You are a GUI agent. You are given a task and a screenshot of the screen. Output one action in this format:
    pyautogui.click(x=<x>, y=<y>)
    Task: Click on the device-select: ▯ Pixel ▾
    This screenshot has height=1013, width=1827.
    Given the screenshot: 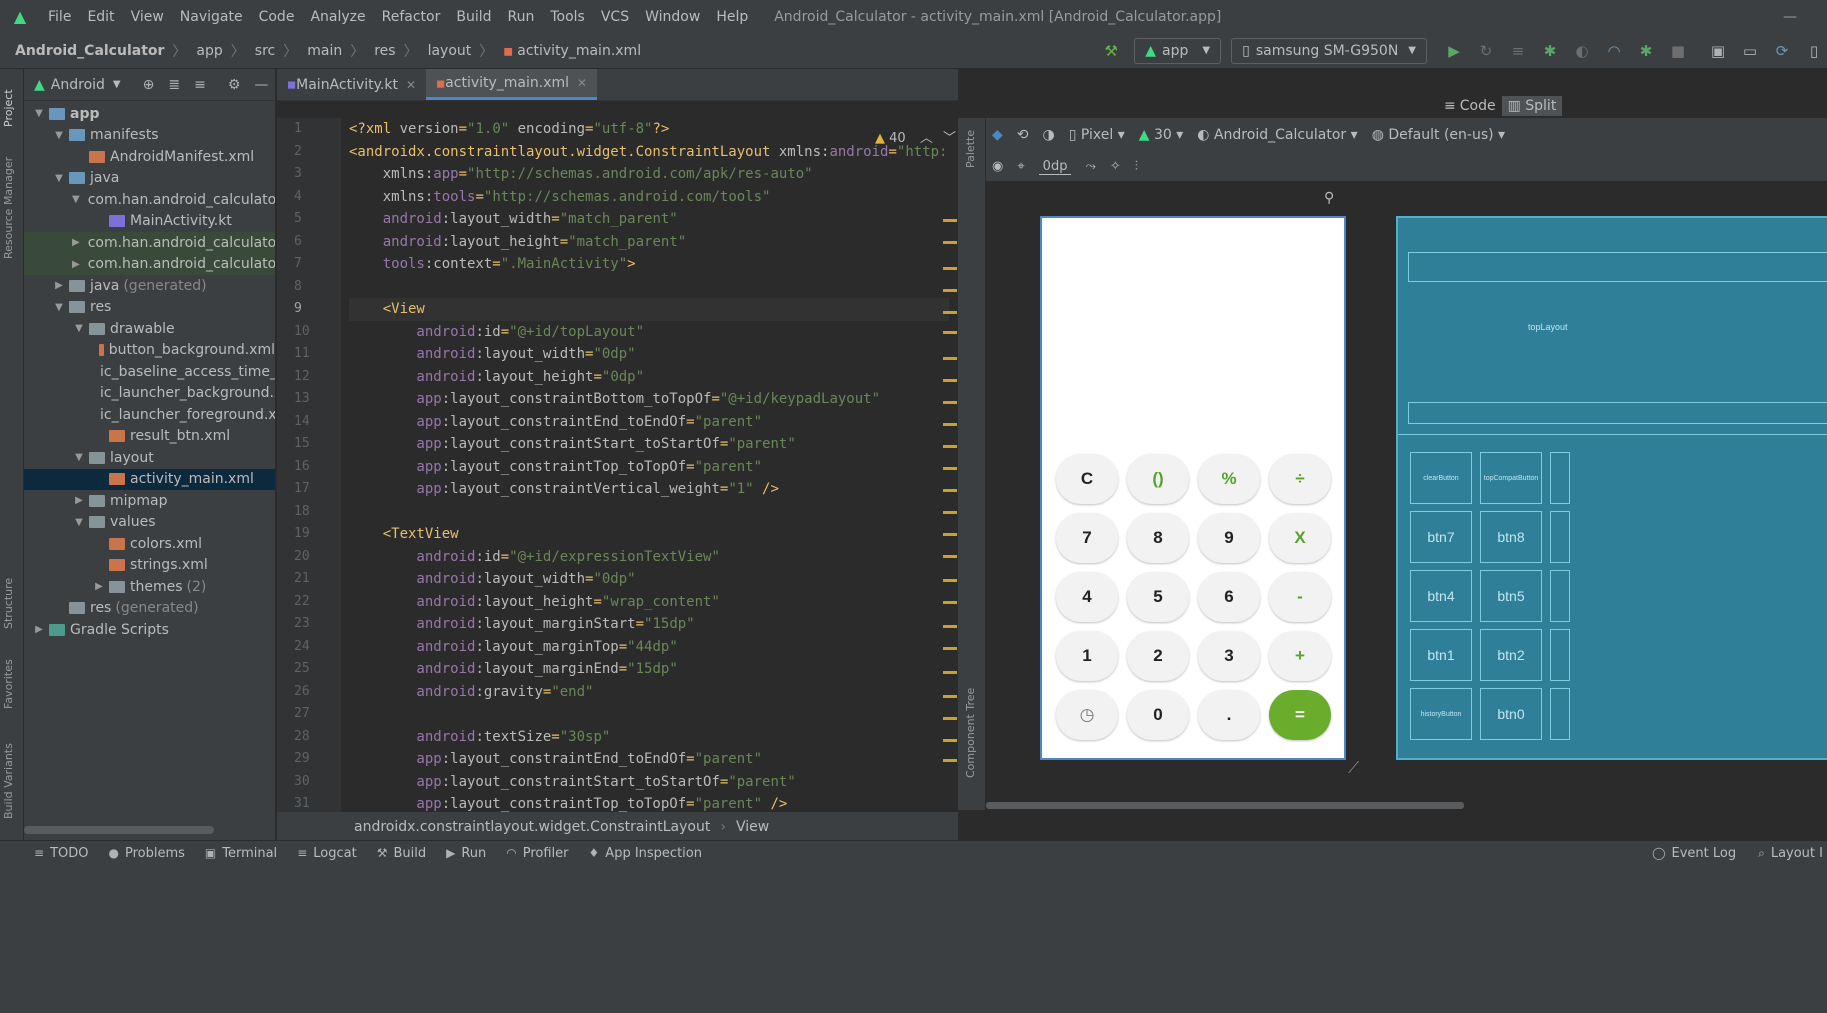 What is the action you would take?
    pyautogui.click(x=1097, y=135)
    